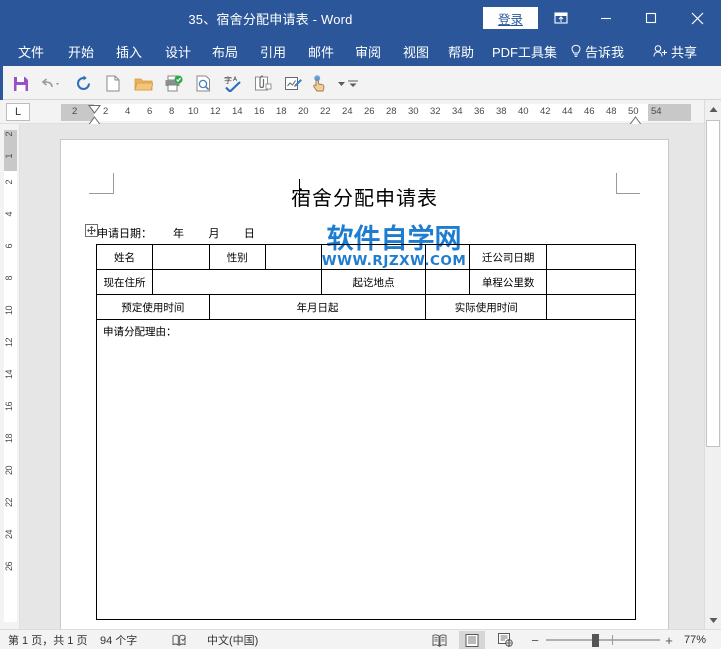 Image resolution: width=721 pixels, height=649 pixels. I want to click on ruler-number: 46, so click(589, 111).